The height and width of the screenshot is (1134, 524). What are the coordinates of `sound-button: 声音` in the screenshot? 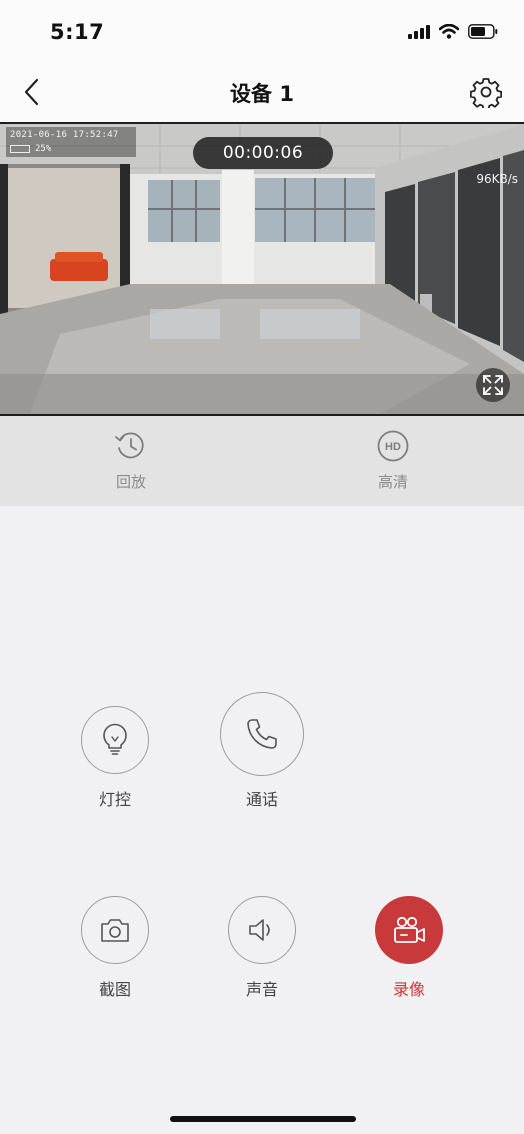 It's located at (262, 948).